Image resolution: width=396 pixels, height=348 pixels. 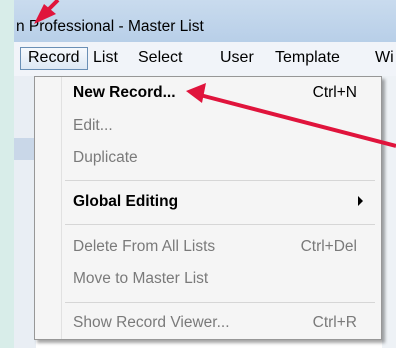 What do you see at coordinates (237, 58) in the screenshot?
I see `menu-user: User` at bounding box center [237, 58].